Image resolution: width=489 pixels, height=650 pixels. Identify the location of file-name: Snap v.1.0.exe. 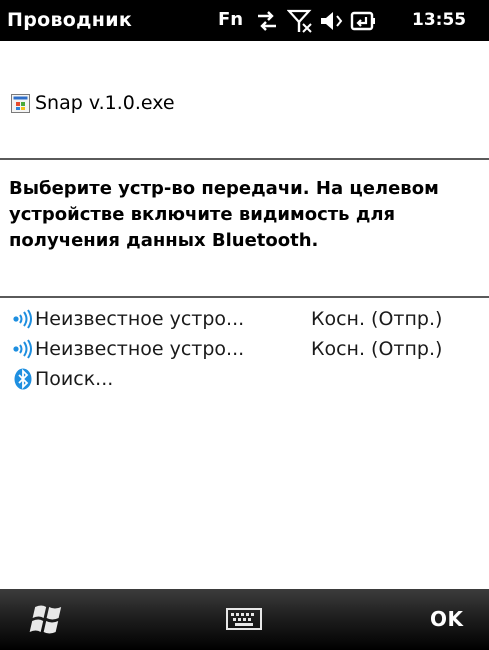
(105, 103).